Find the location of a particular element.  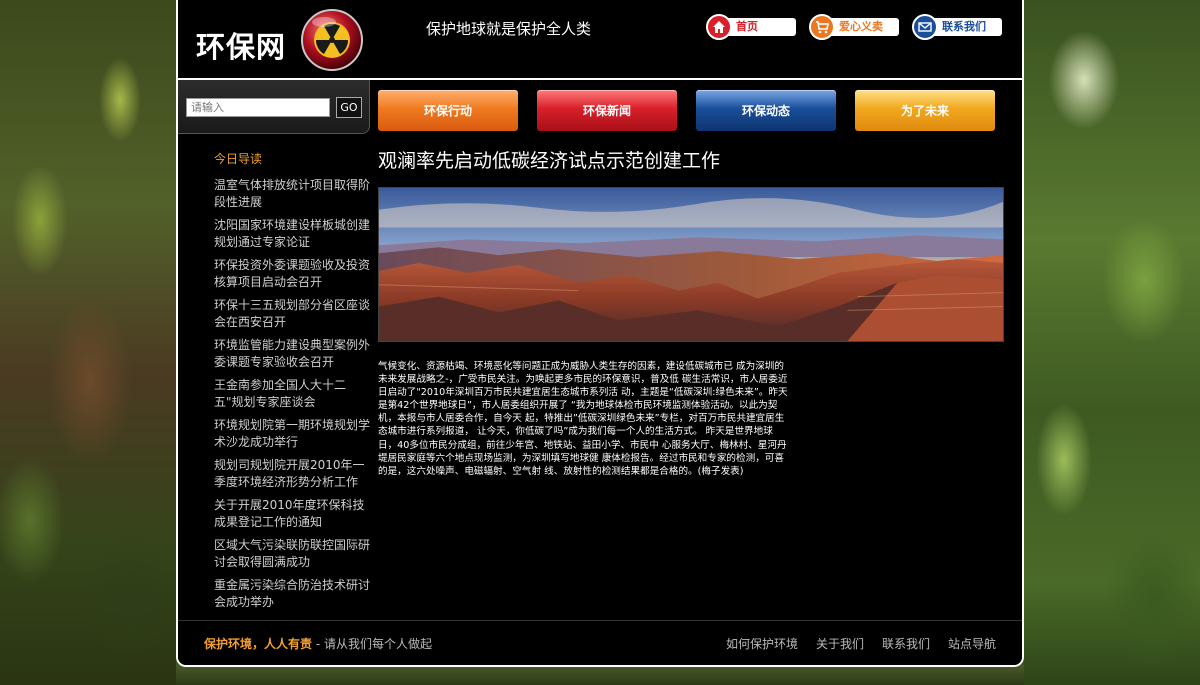

footer-sub: - 请从我们每个人做起 is located at coordinates (372, 644).